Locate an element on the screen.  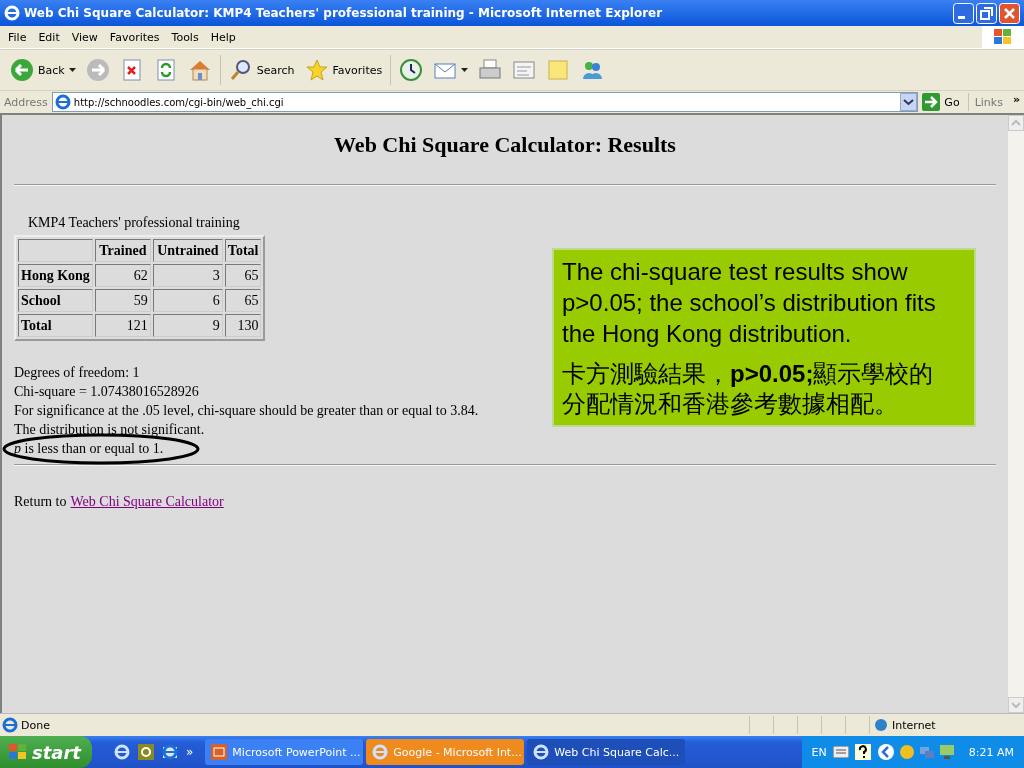
url-text: http://schnoodles.com/cgi-bin/web_chi.cgi is located at coordinates (179, 102).